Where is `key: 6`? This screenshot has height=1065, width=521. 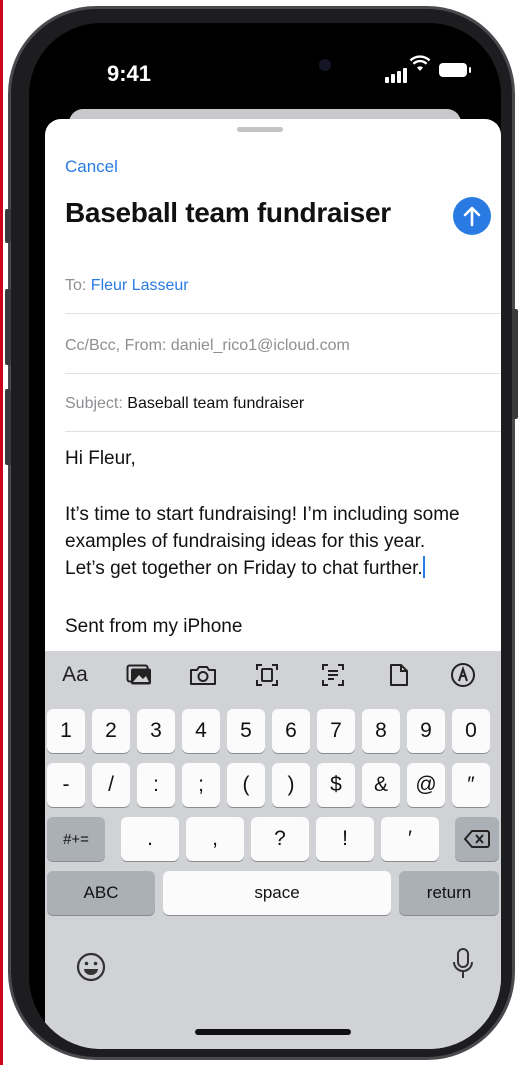
key: 6 is located at coordinates (291, 731).